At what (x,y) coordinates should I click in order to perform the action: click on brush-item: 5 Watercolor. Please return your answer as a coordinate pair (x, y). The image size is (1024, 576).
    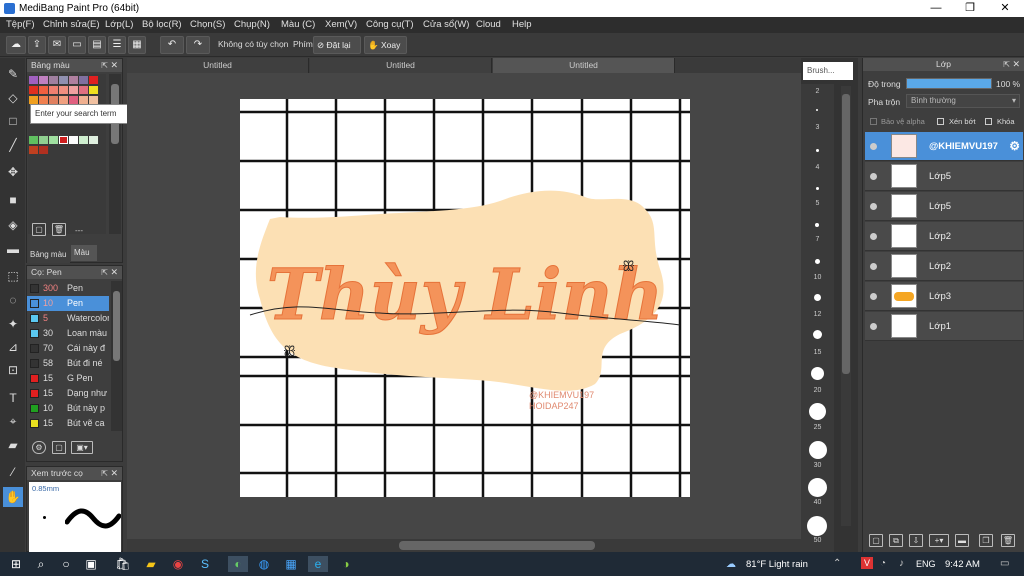
    Looking at the image, I should click on (68, 318).